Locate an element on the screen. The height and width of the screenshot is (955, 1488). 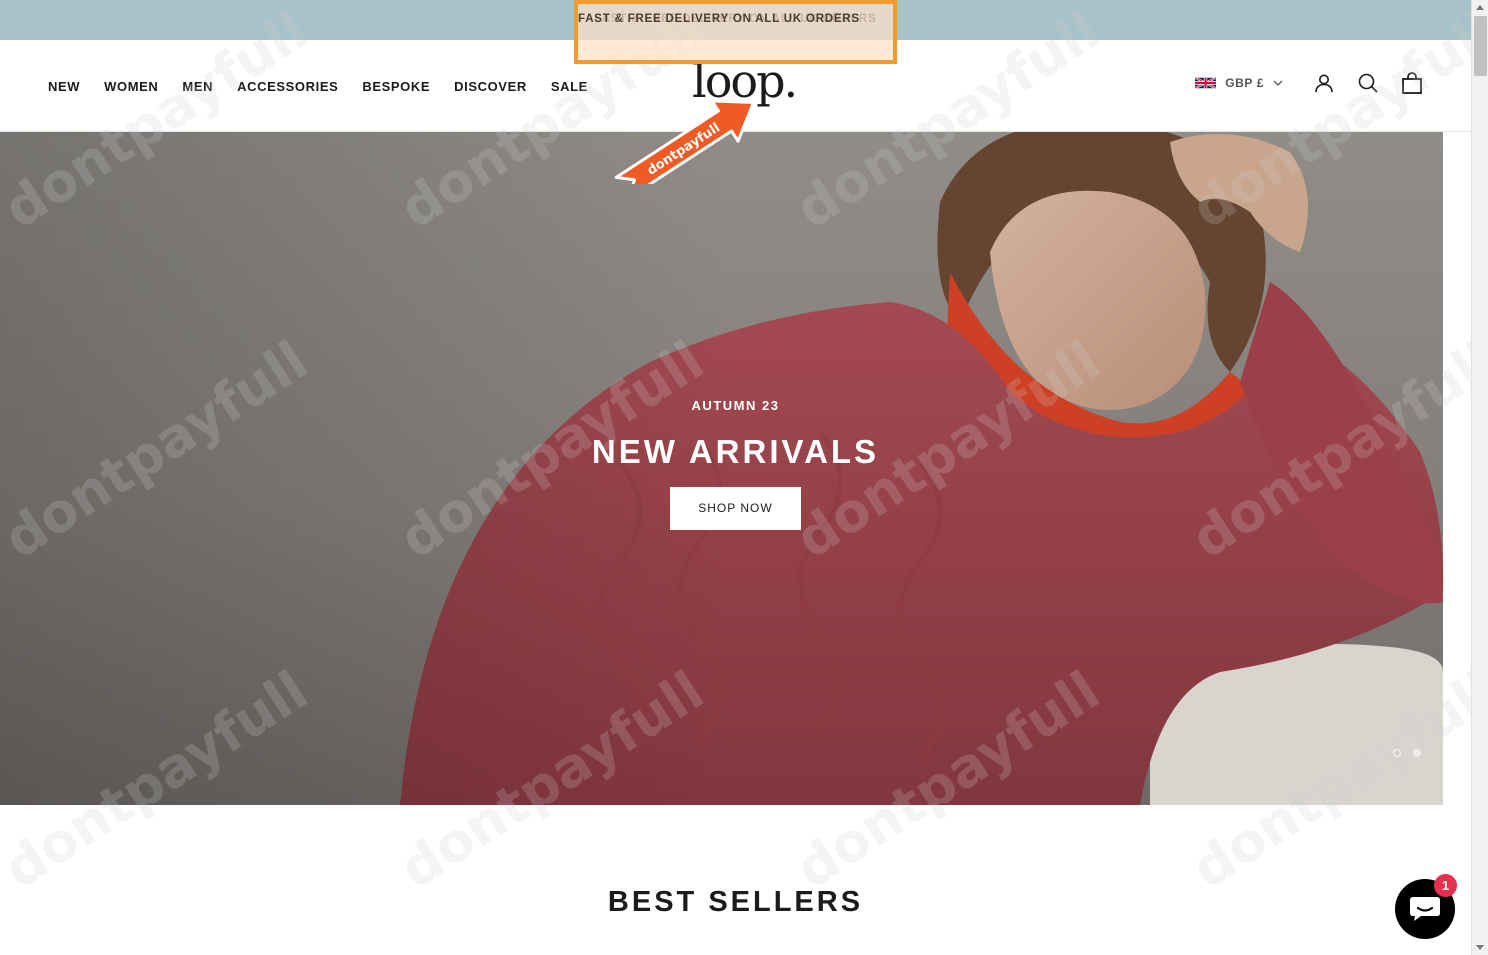
nav-item-women: WOMEN is located at coordinates (131, 86).